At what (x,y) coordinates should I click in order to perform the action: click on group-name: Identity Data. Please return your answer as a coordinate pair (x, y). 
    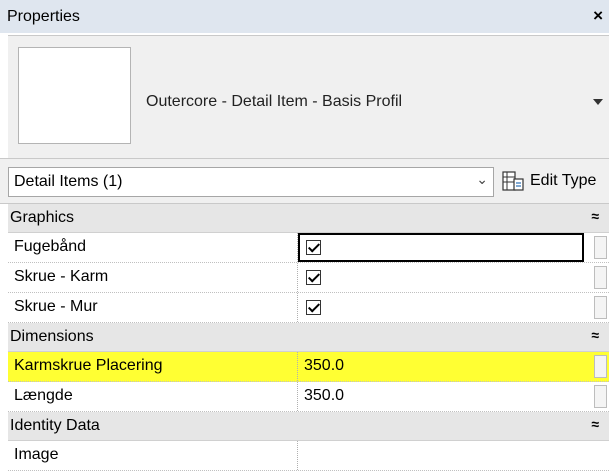
    Looking at the image, I should click on (55, 425).